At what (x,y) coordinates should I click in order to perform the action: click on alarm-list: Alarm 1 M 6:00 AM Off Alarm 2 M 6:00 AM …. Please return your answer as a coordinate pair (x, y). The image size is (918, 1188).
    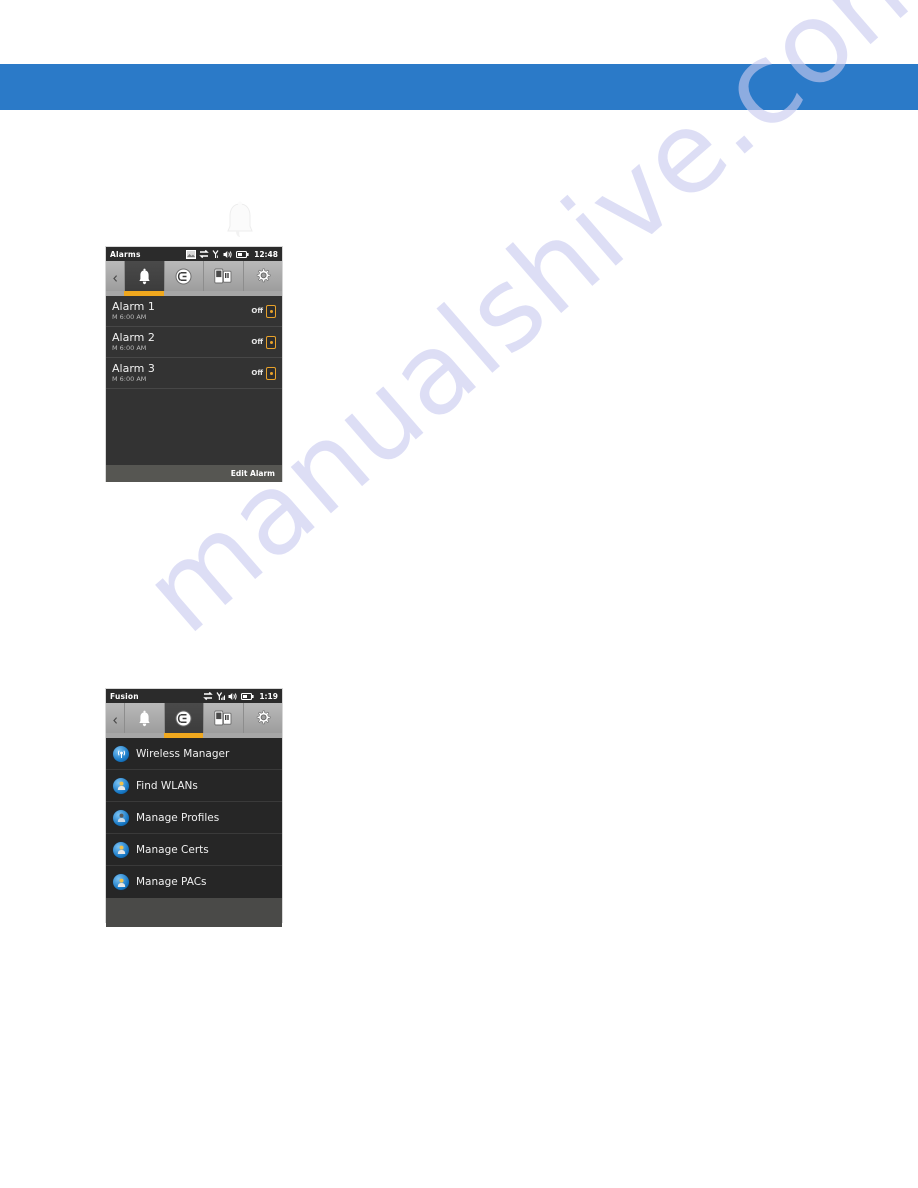
    Looking at the image, I should click on (194, 380).